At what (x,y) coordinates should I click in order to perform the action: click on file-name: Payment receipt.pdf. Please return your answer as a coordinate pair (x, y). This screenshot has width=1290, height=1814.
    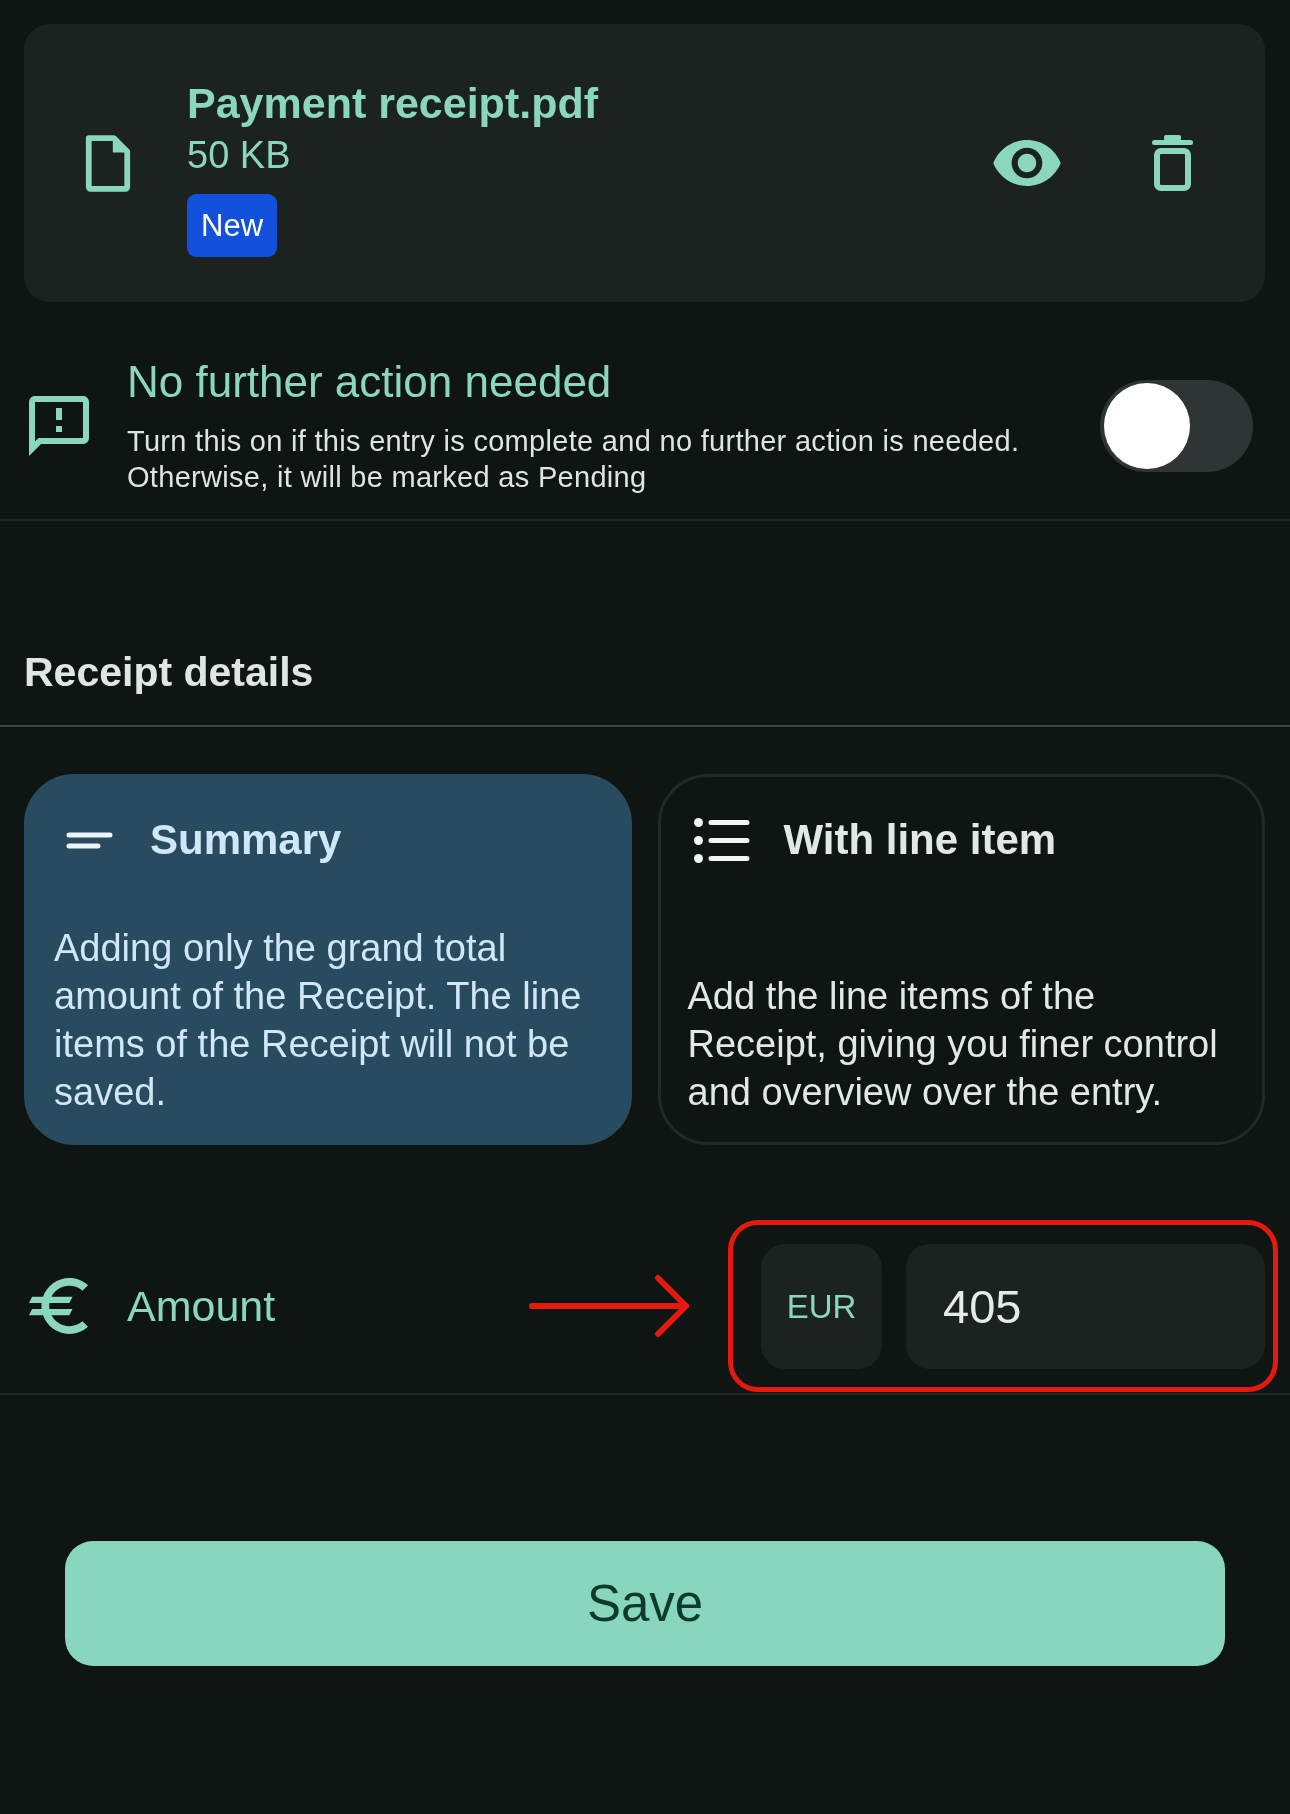
    Looking at the image, I should click on (392, 103).